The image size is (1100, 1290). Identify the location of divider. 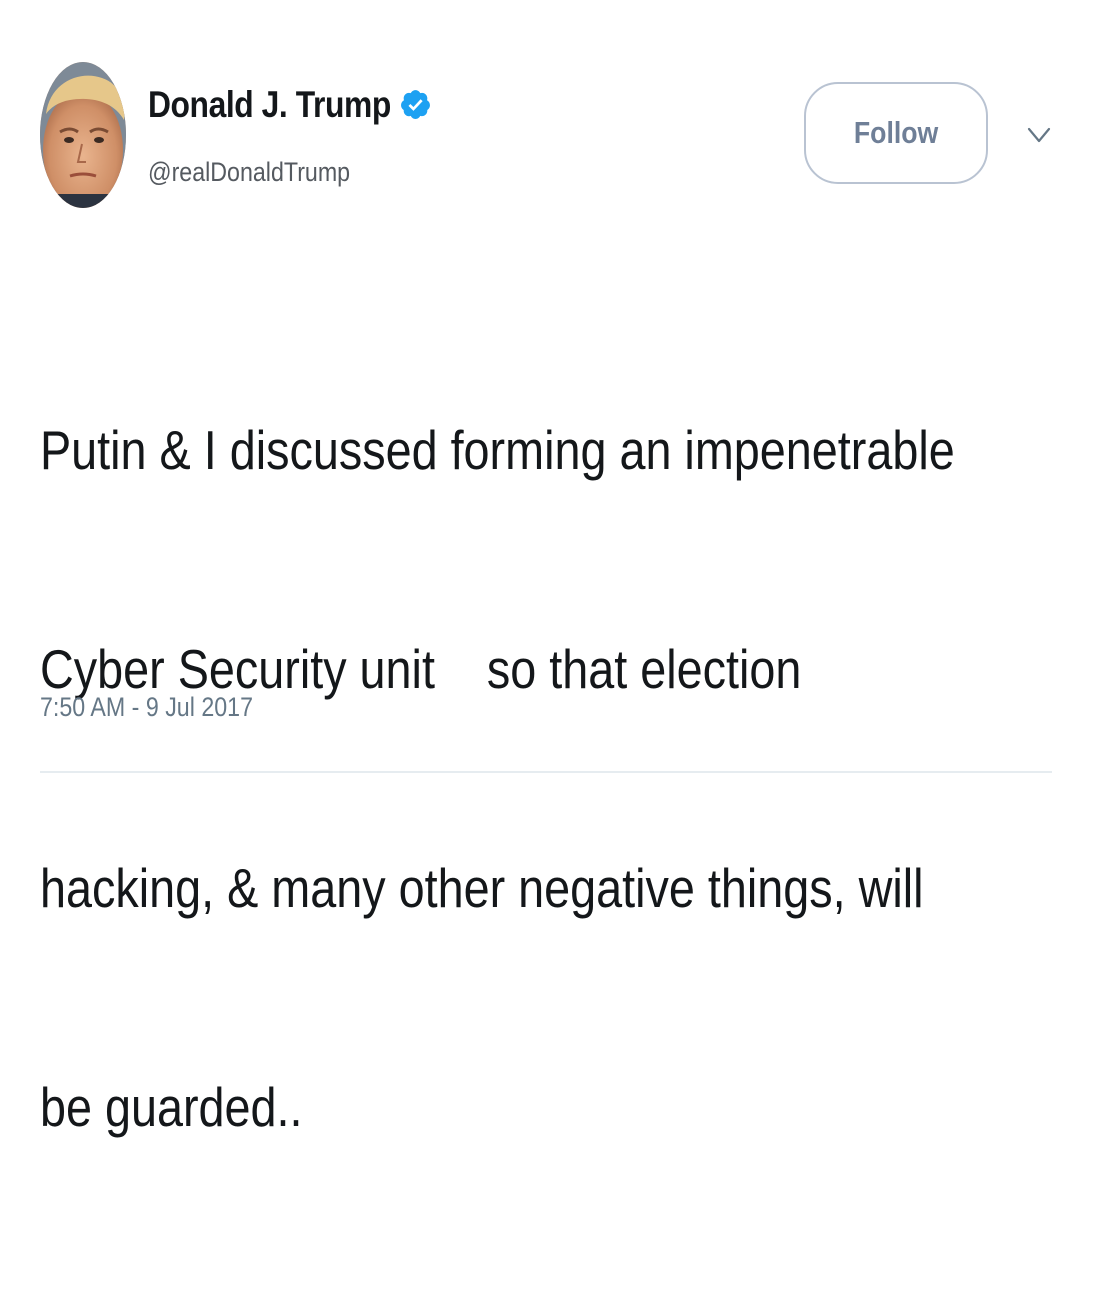
(546, 772).